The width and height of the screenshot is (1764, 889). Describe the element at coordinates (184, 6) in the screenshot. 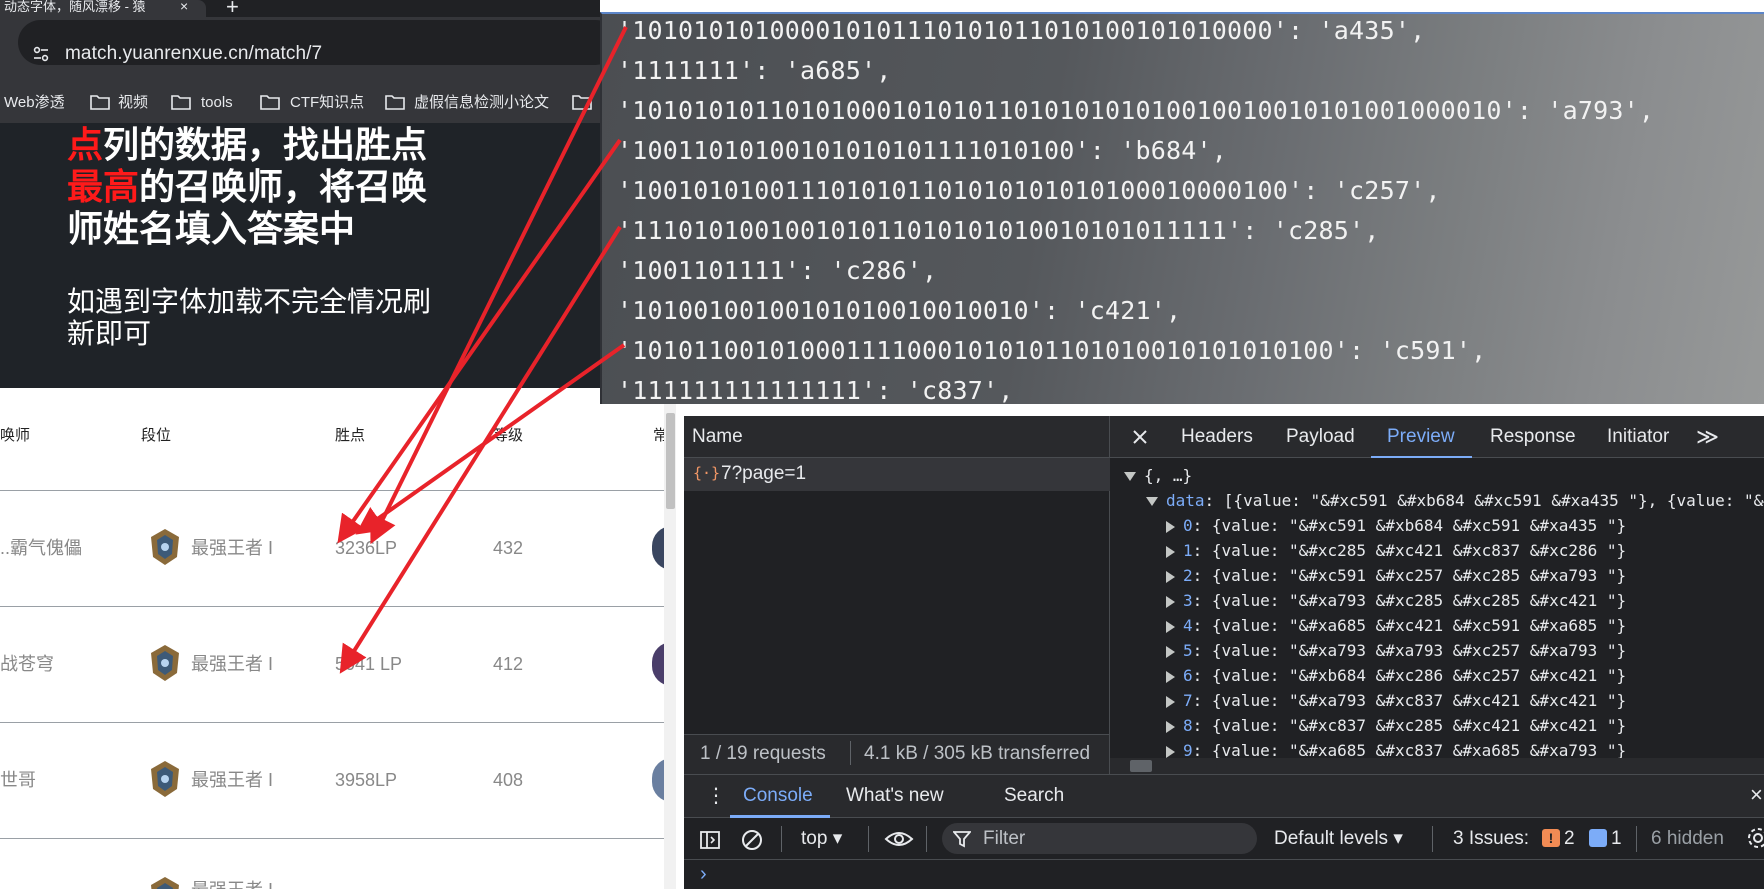

I see `tab-close-icon: ×` at that location.